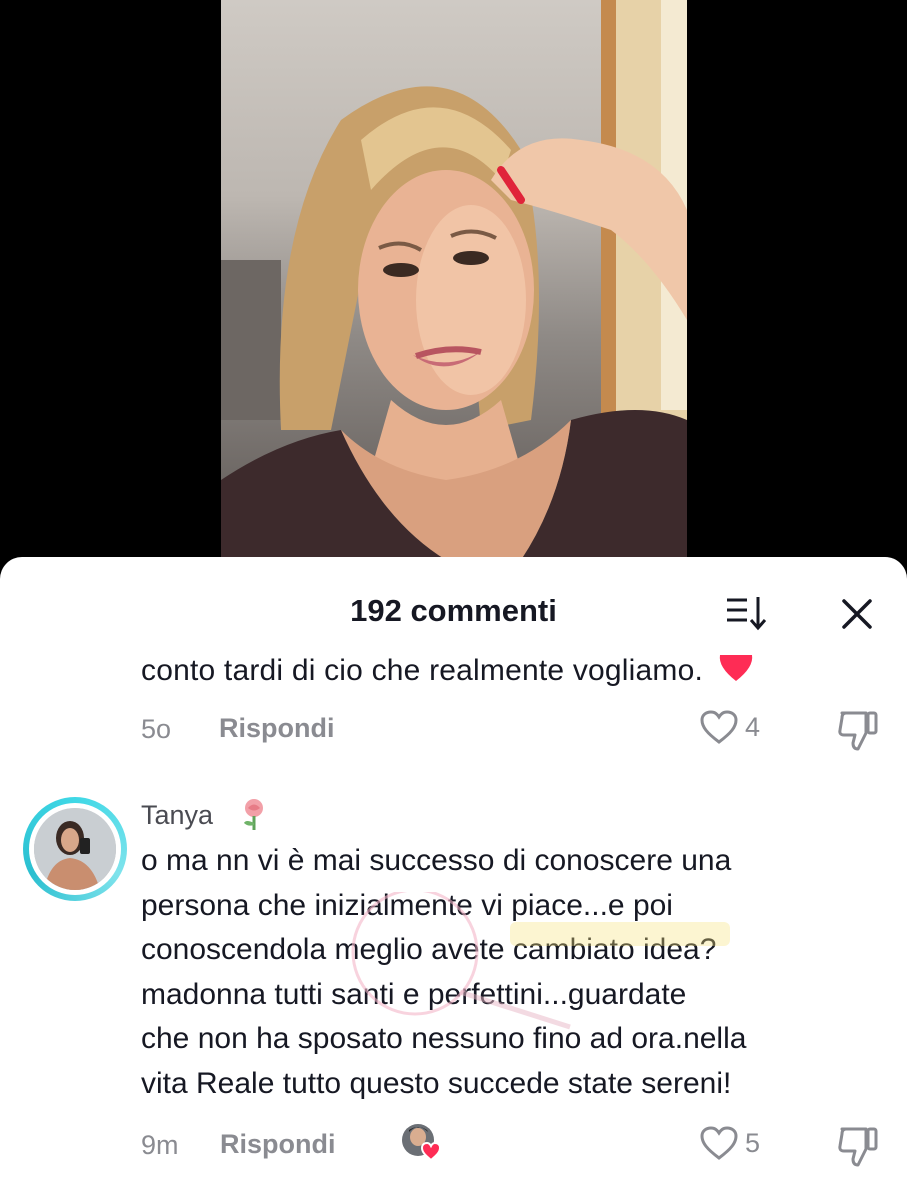 The width and height of the screenshot is (907, 1200). I want to click on sort-descending-icon, so click(747, 614).